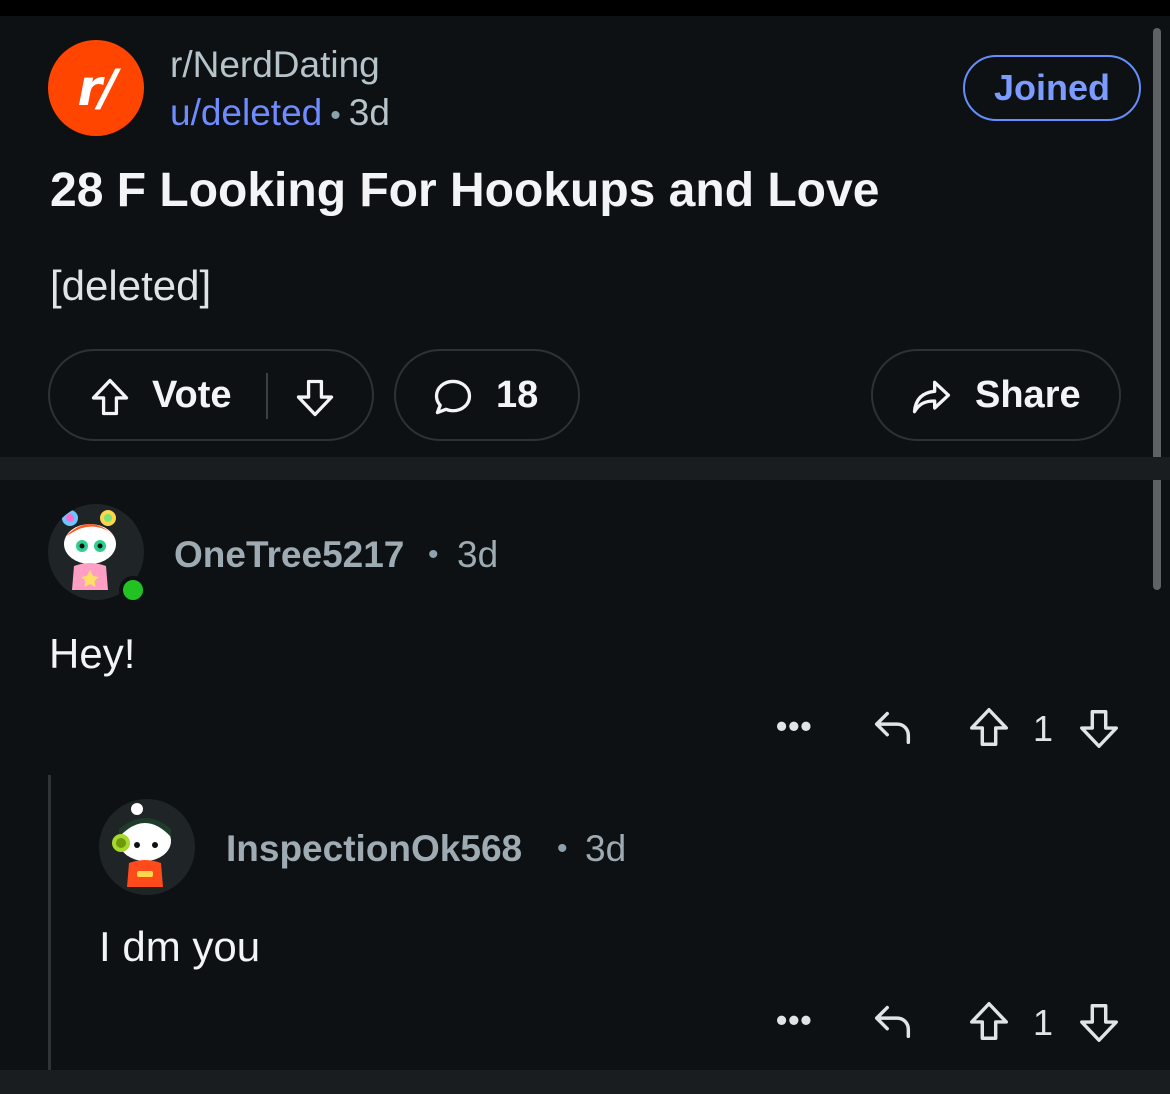 The width and height of the screenshot is (1170, 1094). I want to click on status-strip, so click(585, 8).